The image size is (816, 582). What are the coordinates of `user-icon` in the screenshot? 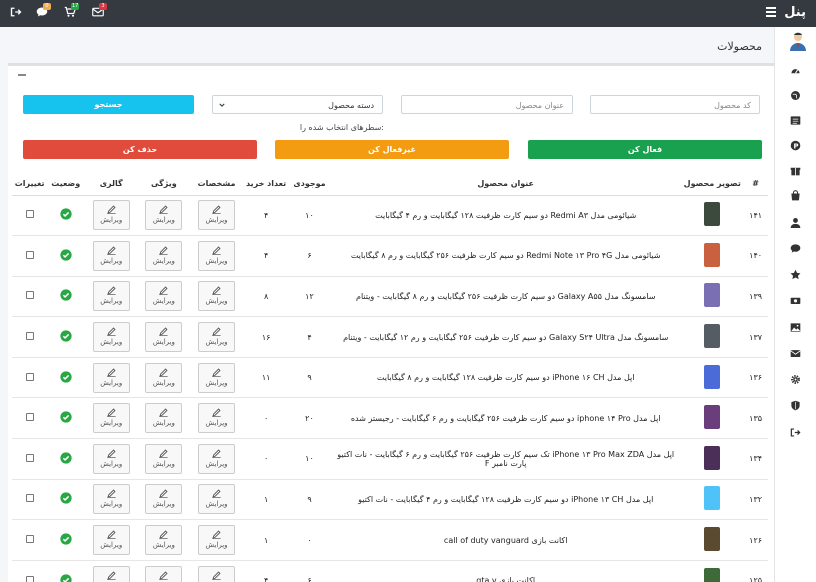 It's located at (797, 224).